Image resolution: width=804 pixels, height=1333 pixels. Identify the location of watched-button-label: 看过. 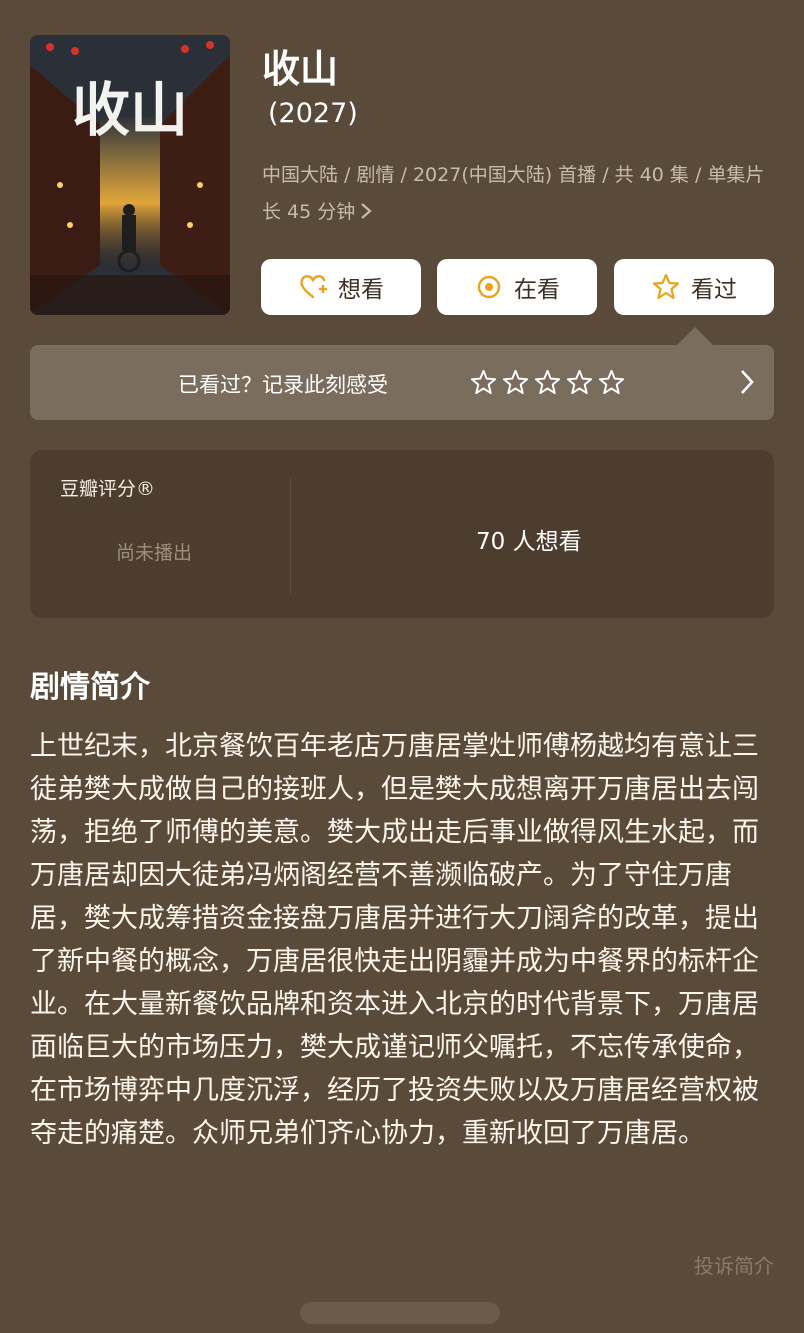
(714, 290).